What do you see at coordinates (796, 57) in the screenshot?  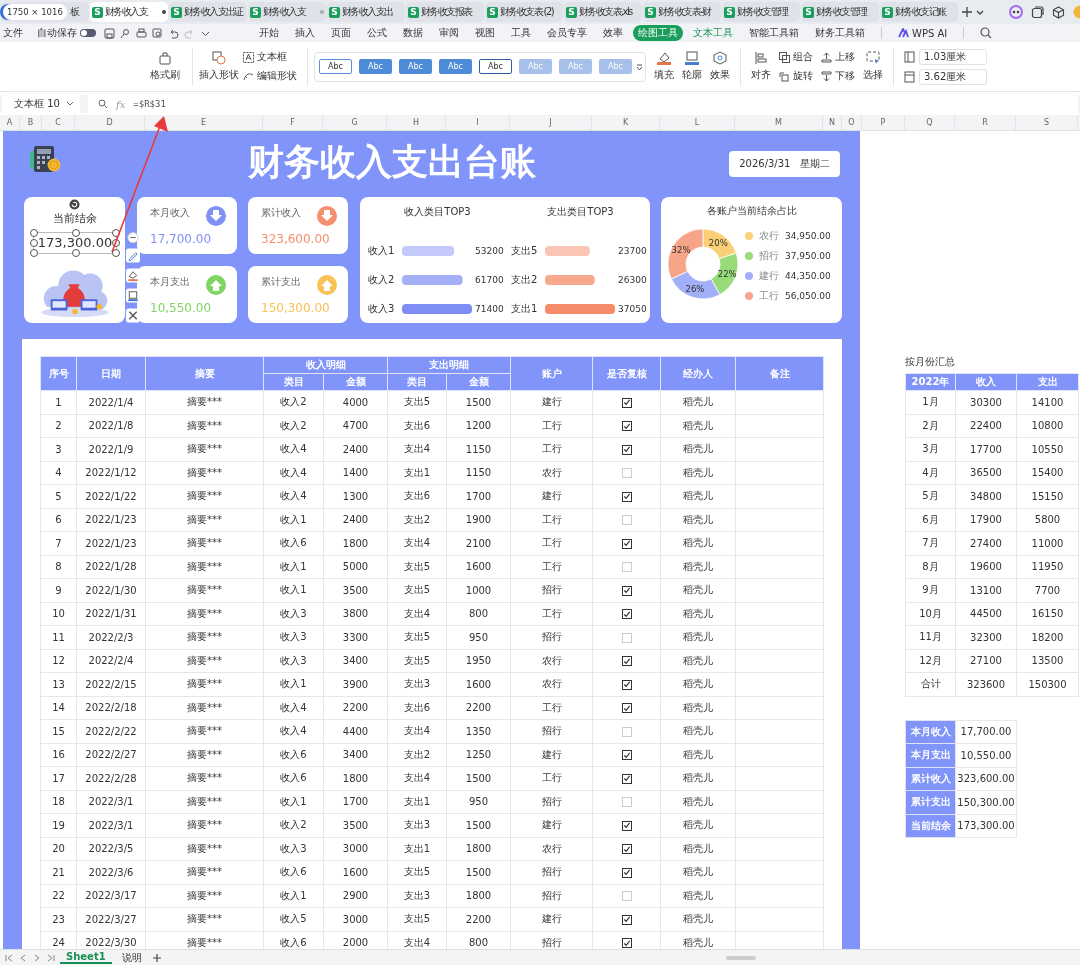 I see `group-button: 组合` at bounding box center [796, 57].